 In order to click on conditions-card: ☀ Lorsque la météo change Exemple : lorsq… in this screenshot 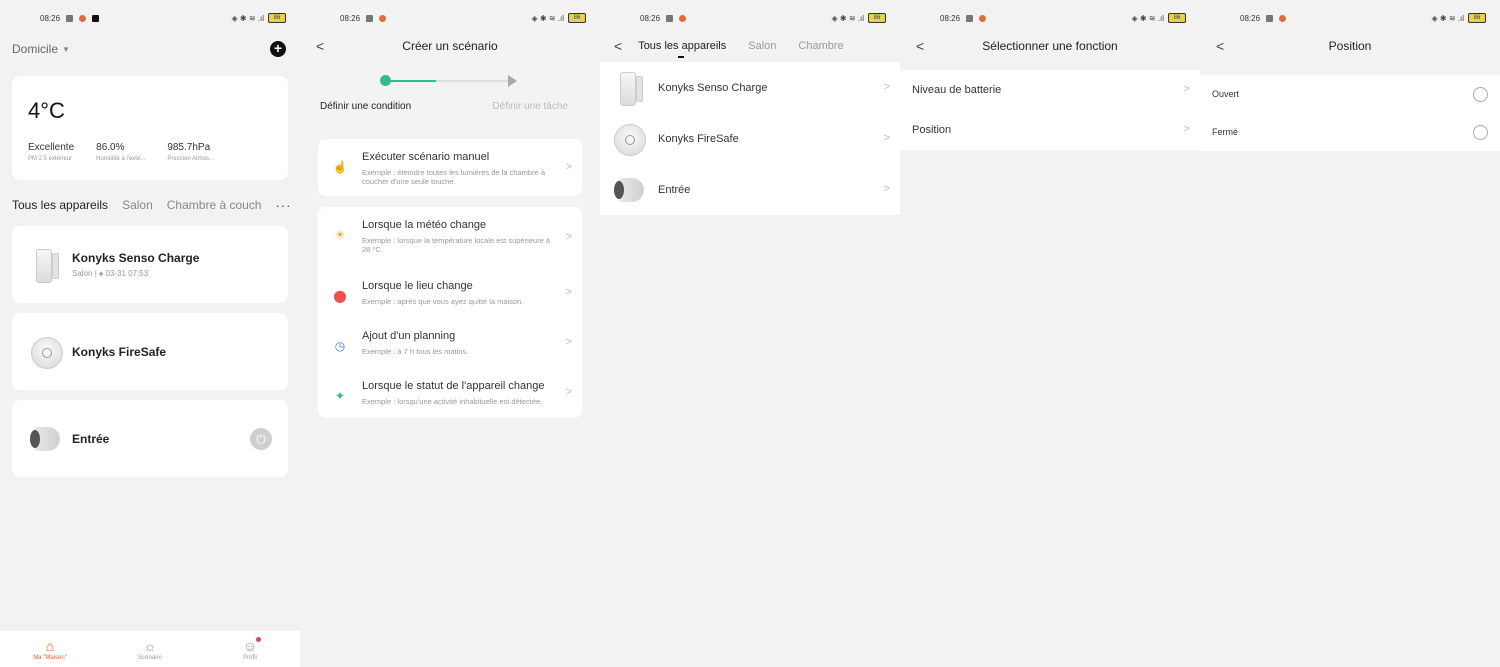, I will do `click(450, 312)`.